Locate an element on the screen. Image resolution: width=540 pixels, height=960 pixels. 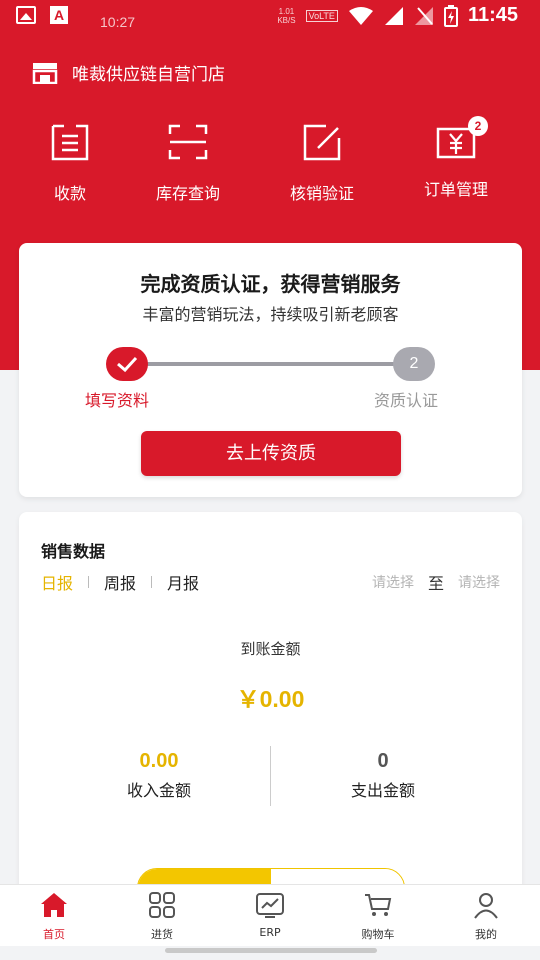
order-count-badge: 2 is located at coordinates (478, 126).